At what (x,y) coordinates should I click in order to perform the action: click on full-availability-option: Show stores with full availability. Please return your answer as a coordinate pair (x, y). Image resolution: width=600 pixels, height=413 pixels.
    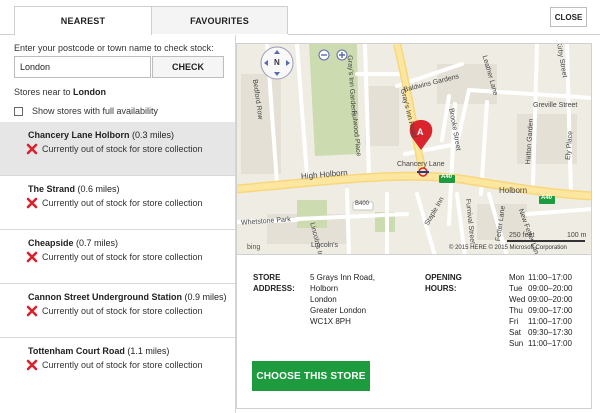
    Looking at the image, I should click on (86, 111).